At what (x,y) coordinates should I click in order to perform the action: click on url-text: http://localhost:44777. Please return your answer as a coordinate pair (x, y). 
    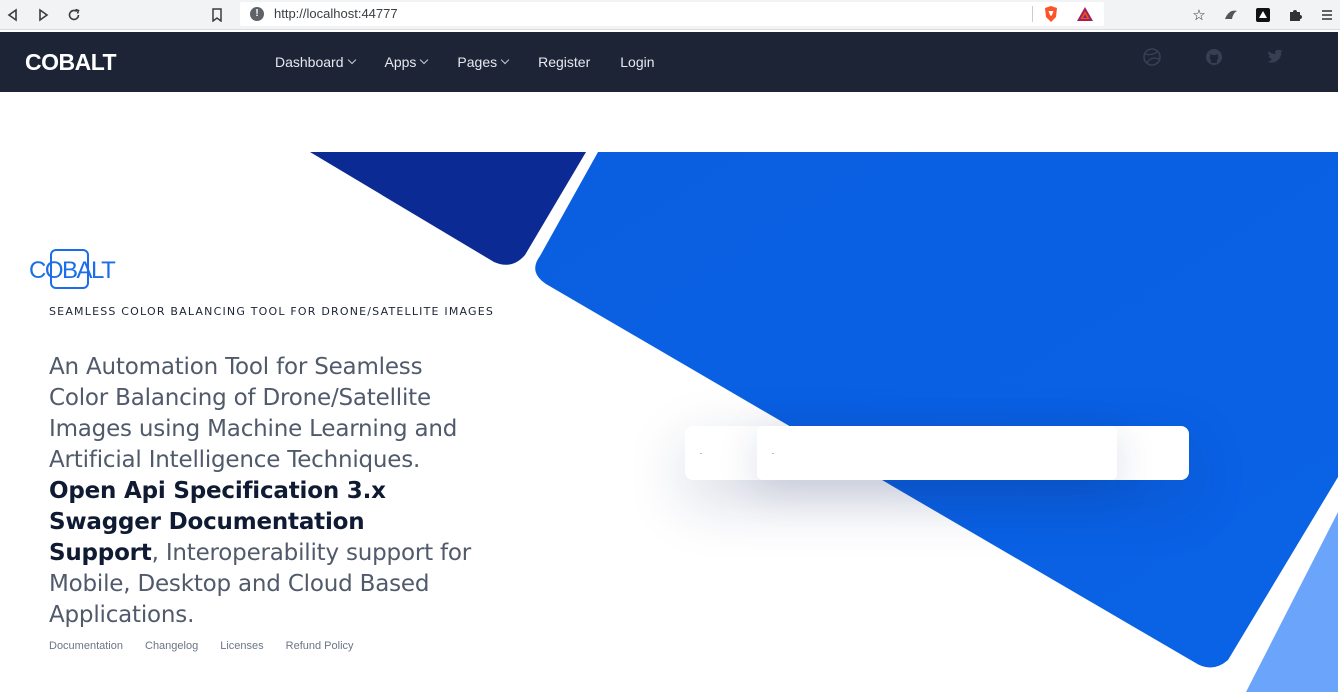
    Looking at the image, I should click on (336, 13).